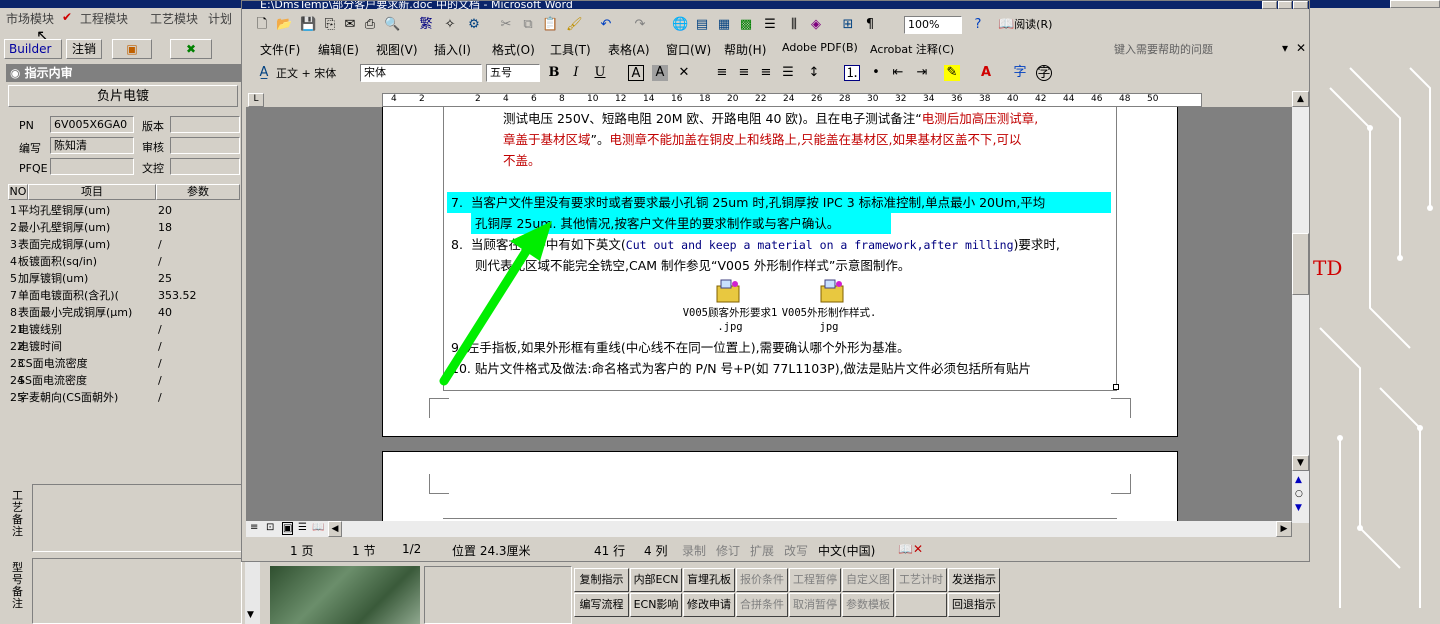  I want to click on bold-icon: B, so click(554, 73).